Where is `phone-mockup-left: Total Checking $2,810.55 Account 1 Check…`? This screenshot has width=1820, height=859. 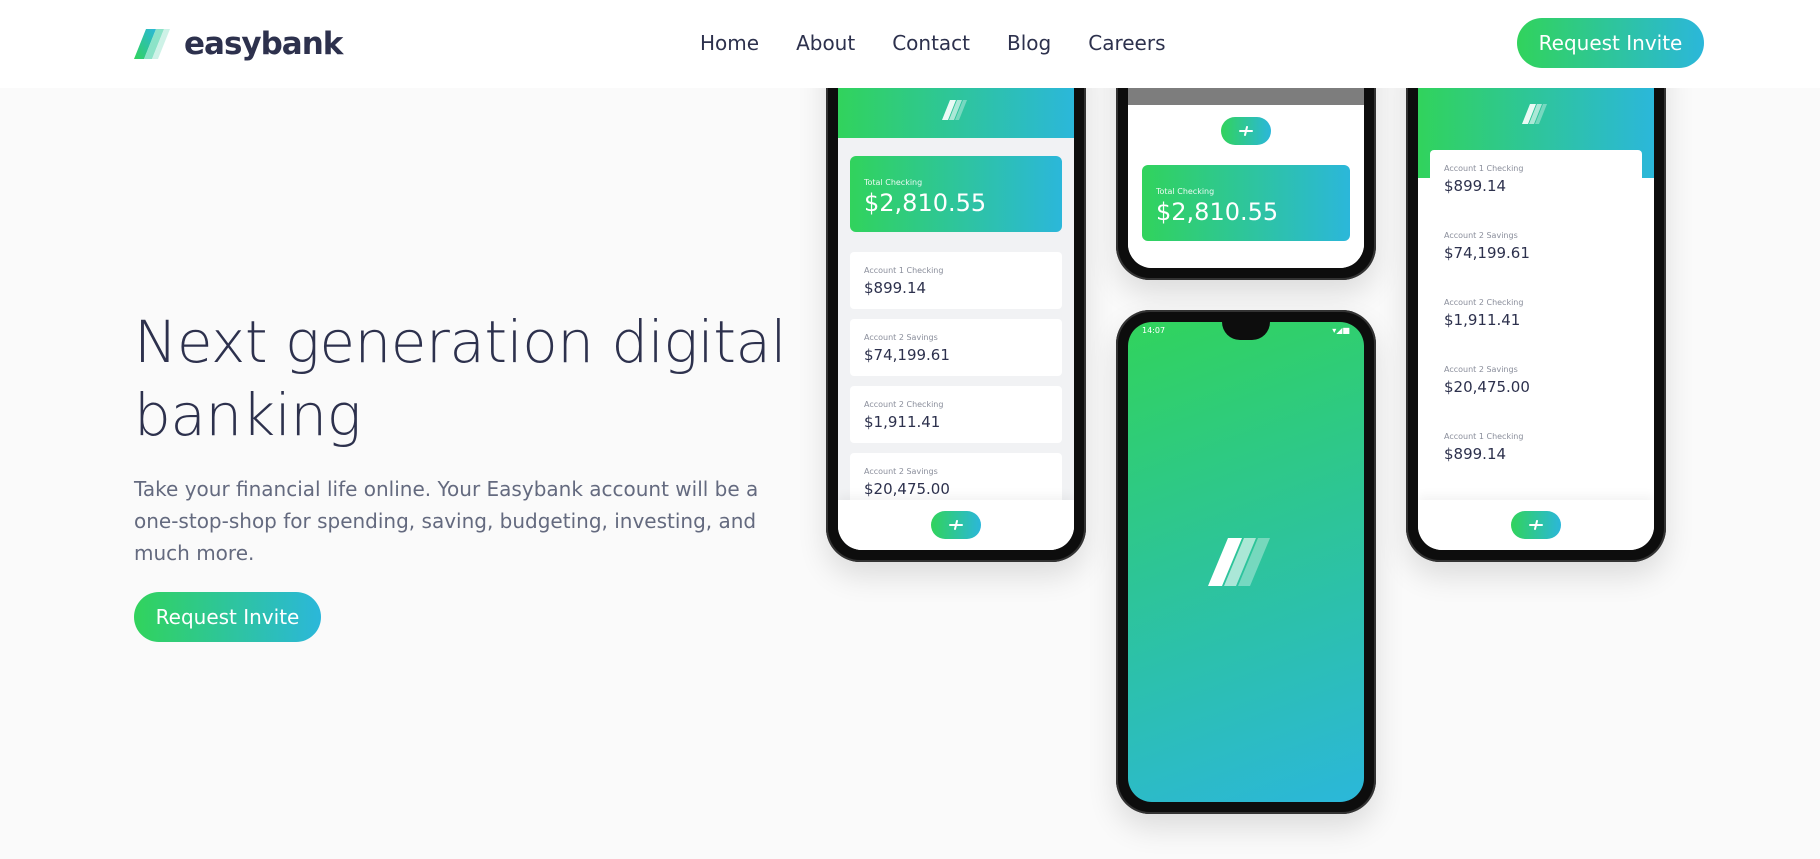
phone-mockup-left: Total Checking $2,810.55 Account 1 Check… is located at coordinates (956, 296).